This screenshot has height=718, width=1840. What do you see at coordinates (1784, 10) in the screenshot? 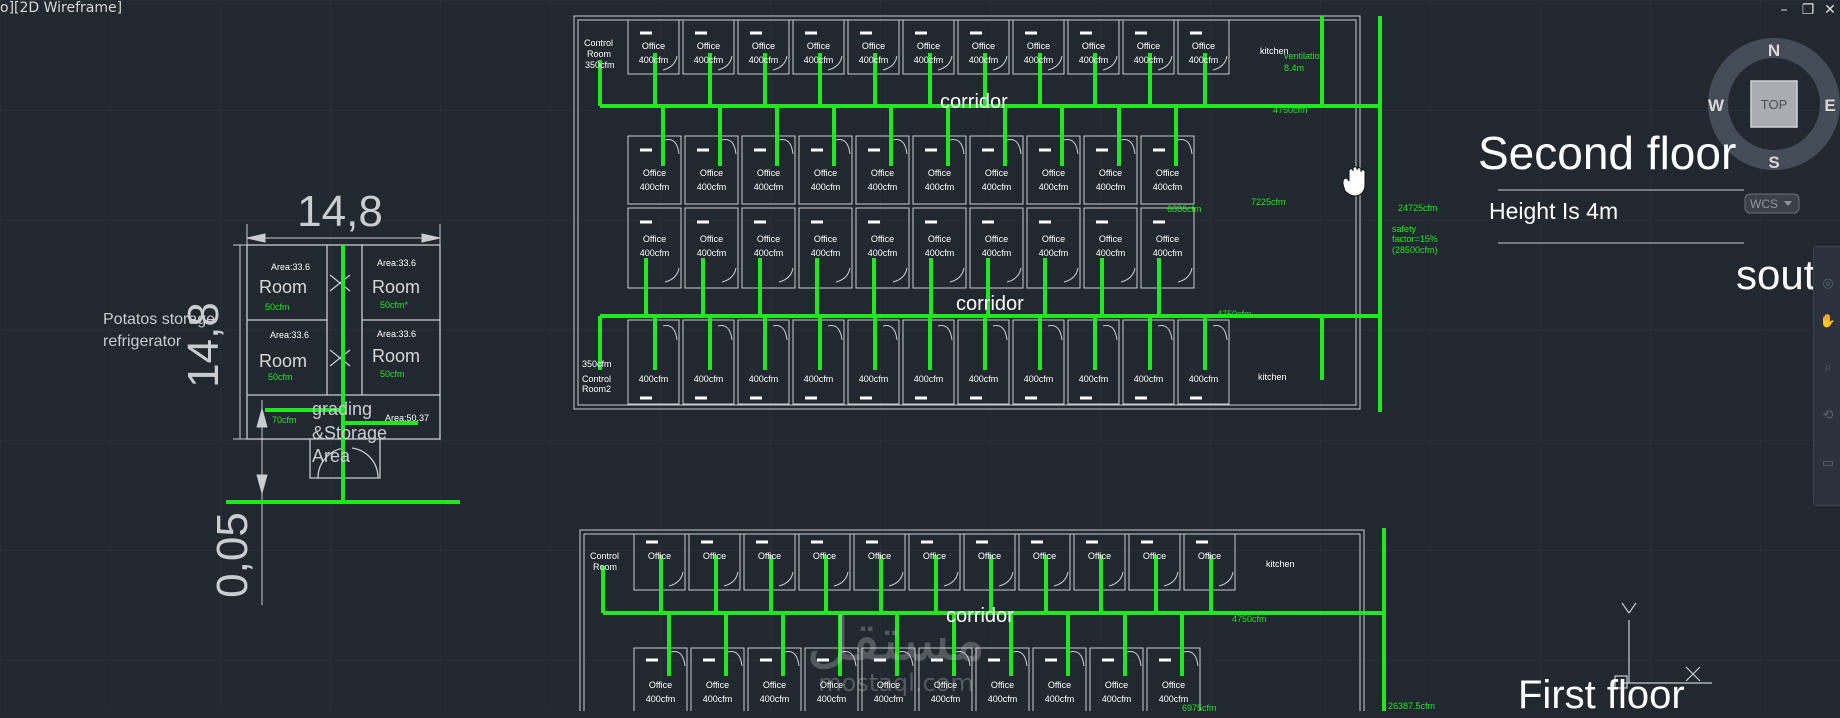
I see `minimize-button: –` at bounding box center [1784, 10].